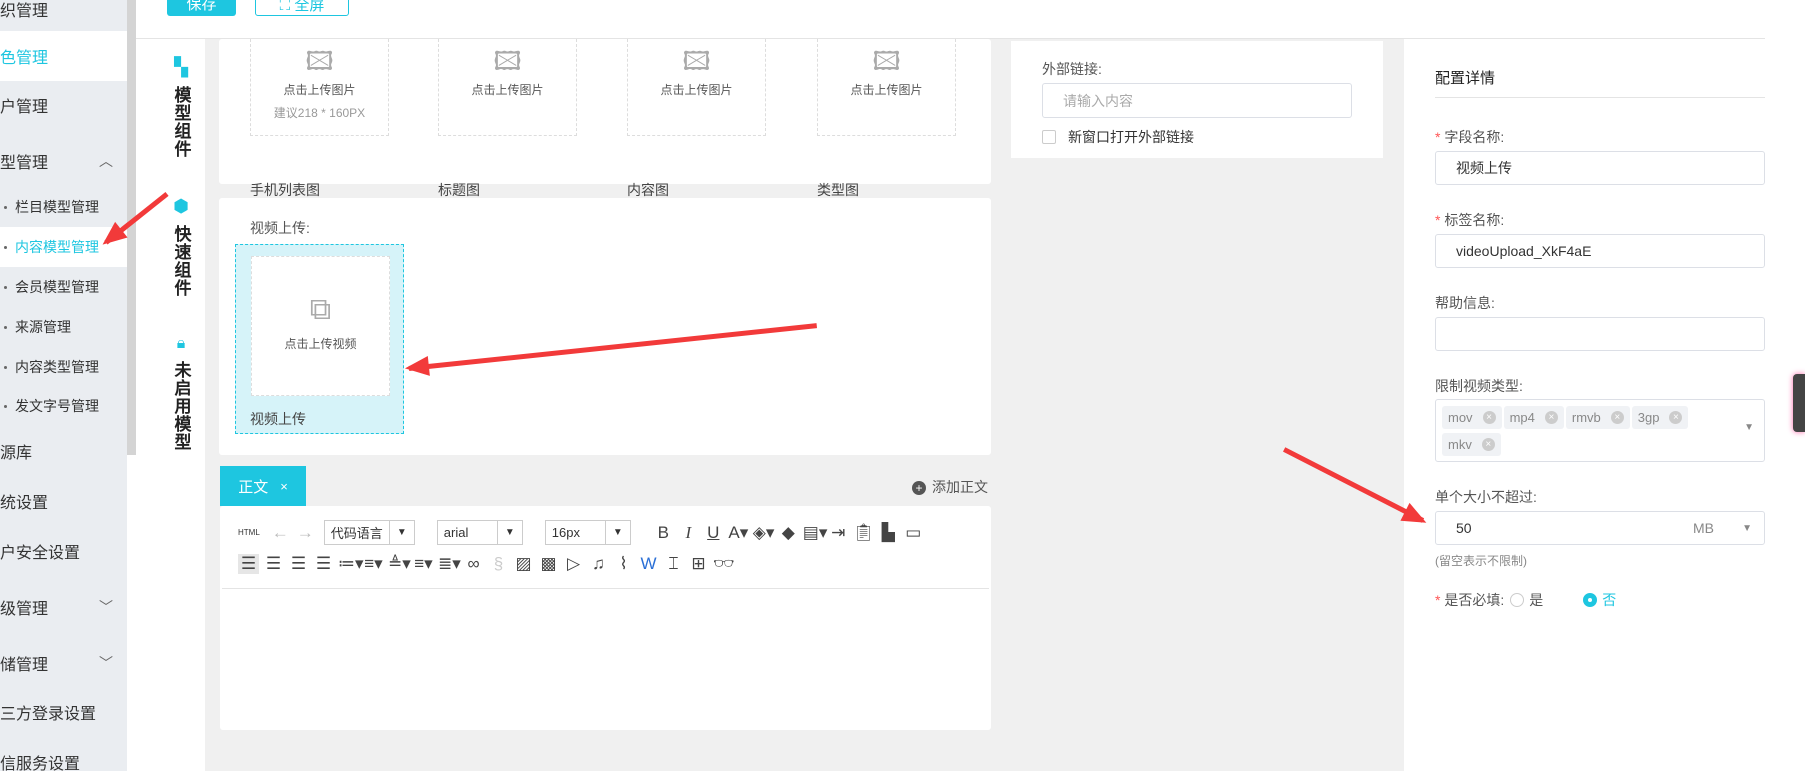 The image size is (1805, 771). I want to click on font-size-select: 16px ▼, so click(587, 532).